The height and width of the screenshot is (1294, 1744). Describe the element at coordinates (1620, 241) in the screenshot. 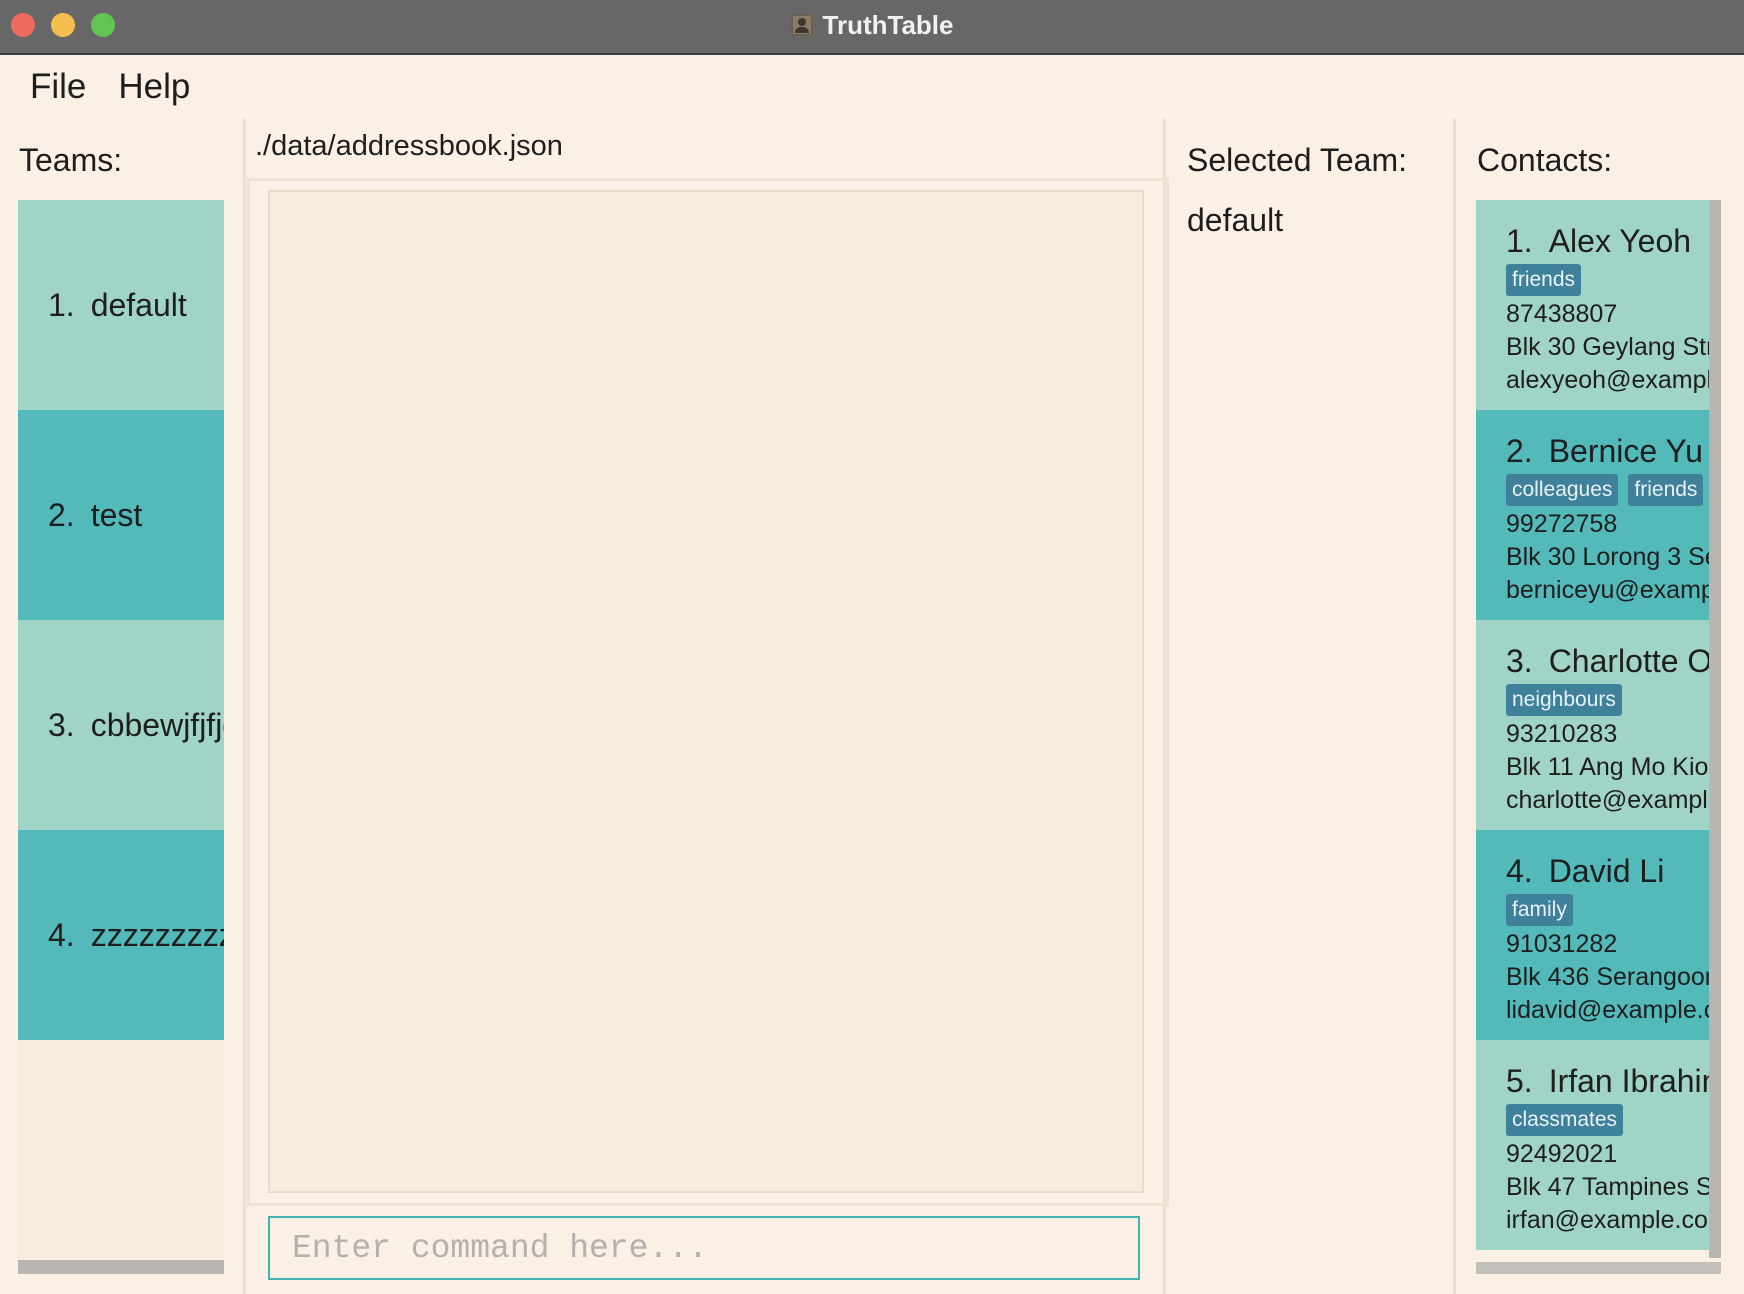

I see `contact-name: Alex Yeoh` at that location.